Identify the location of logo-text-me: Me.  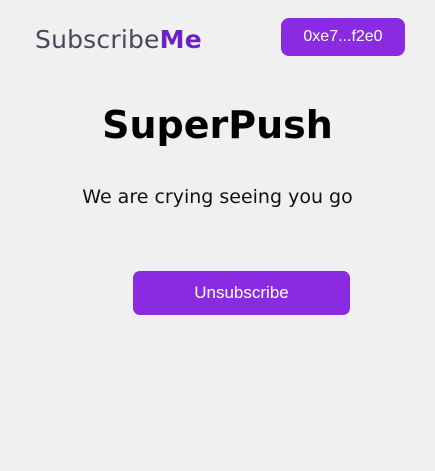
(180, 39).